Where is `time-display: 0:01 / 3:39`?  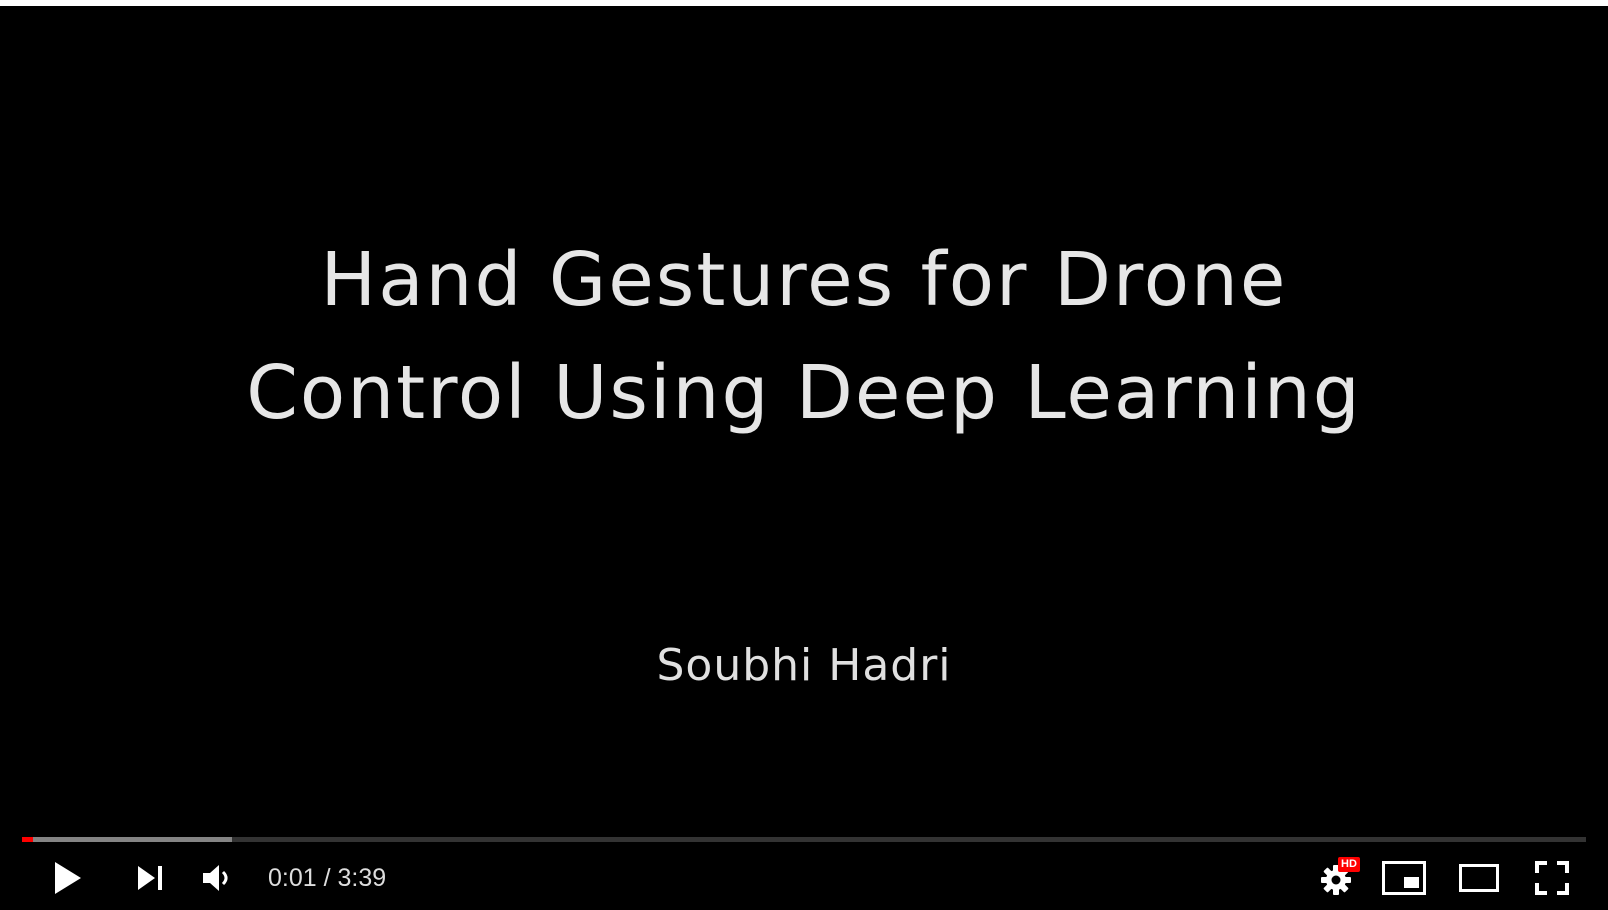
time-display: 0:01 / 3:39 is located at coordinates (327, 878).